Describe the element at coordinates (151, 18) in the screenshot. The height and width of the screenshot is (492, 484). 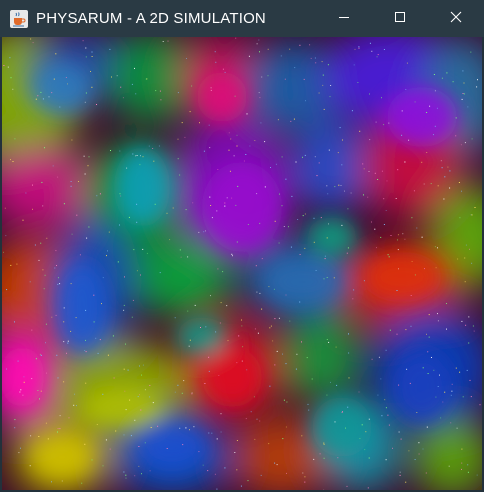
I see `window-title: PHYSARUM - A 2D SIMULATION` at that location.